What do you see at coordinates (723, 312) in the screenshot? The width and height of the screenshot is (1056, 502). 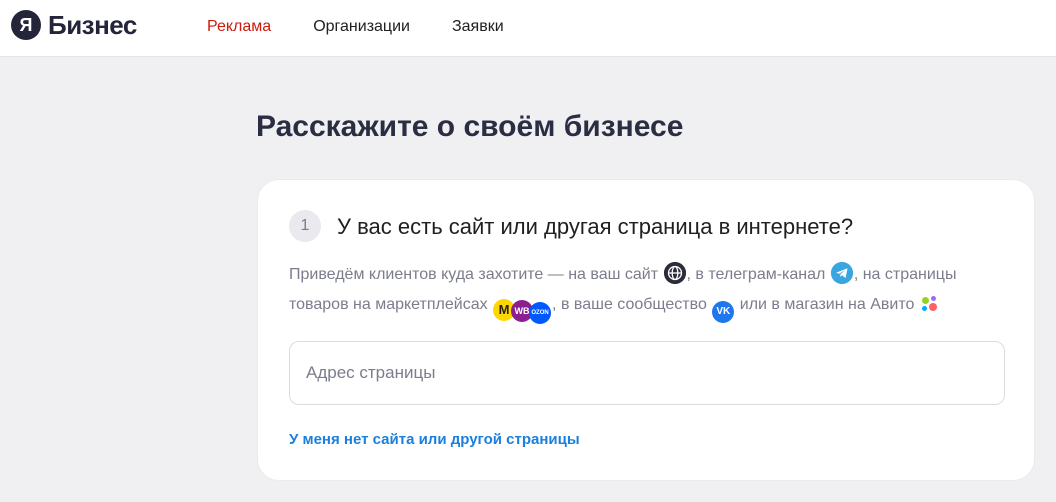 I see `vk-icon: VK` at bounding box center [723, 312].